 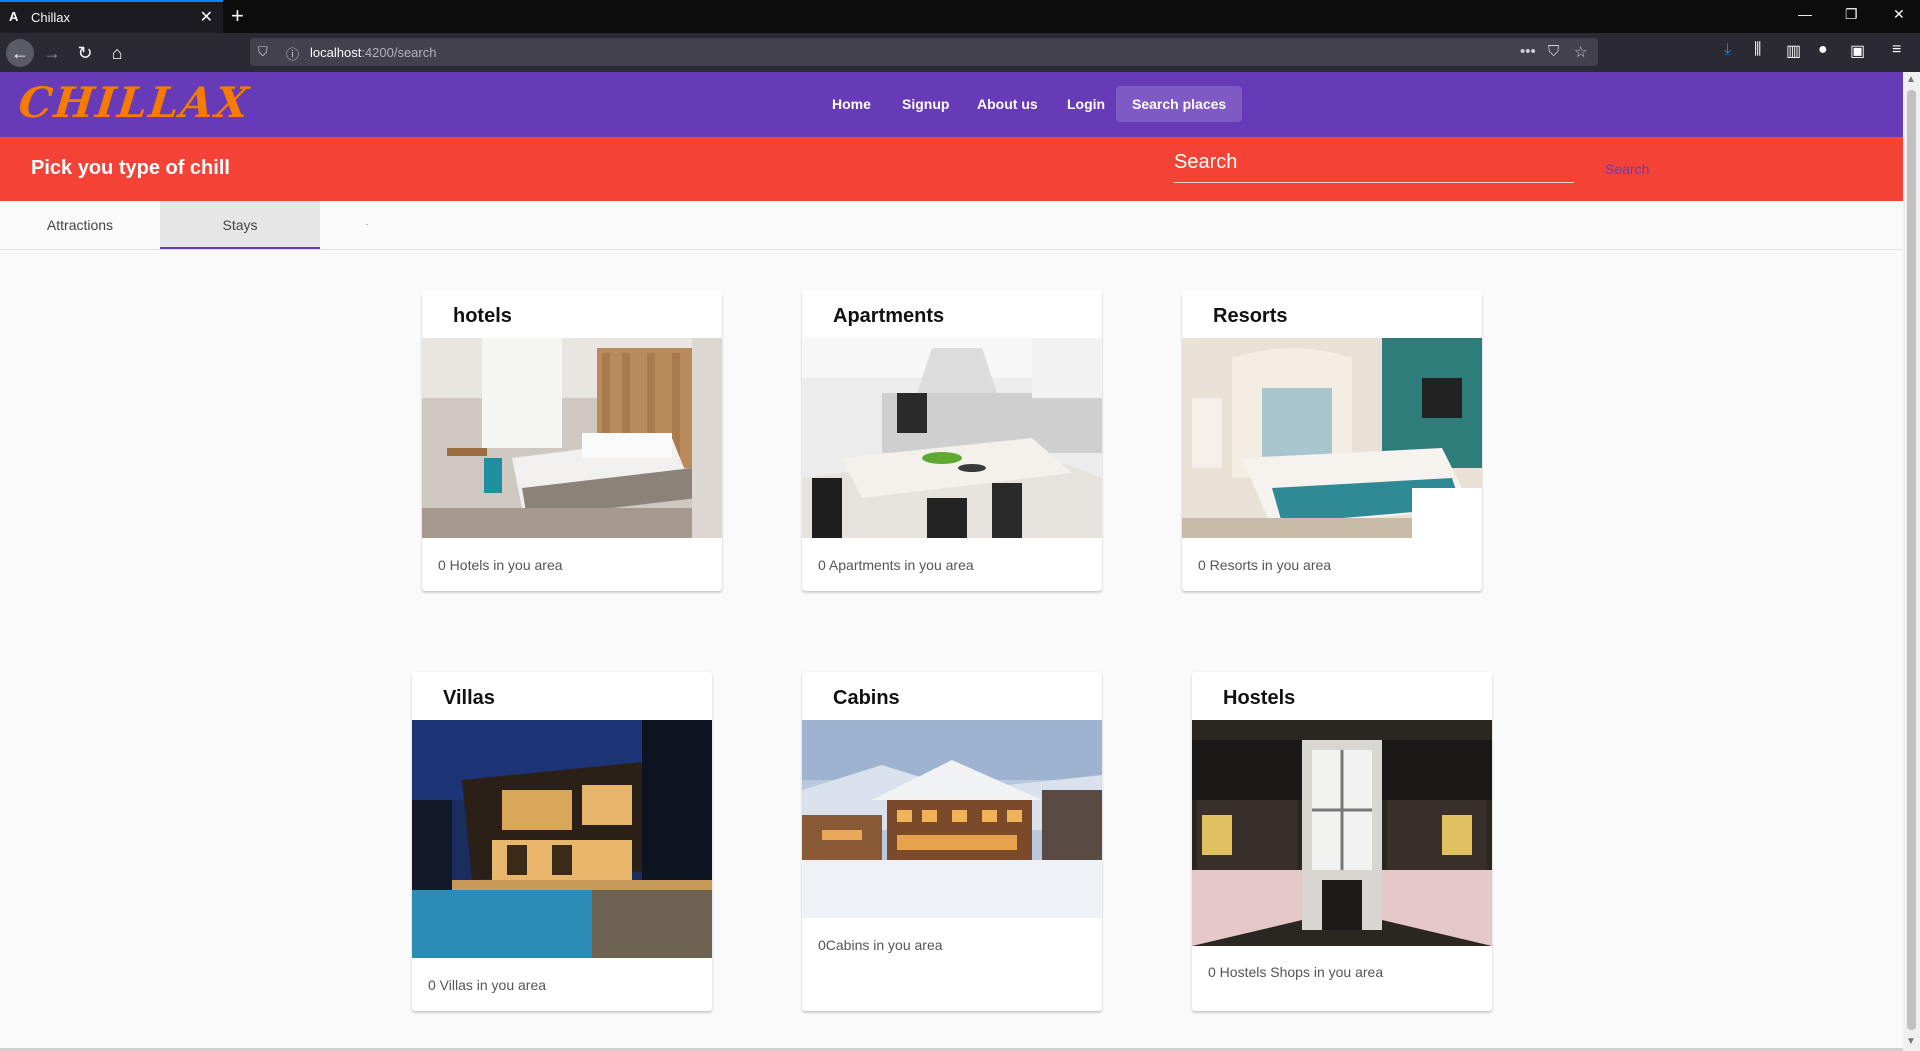 I want to click on browser-tab: A Chillax ✕, so click(x=111, y=16).